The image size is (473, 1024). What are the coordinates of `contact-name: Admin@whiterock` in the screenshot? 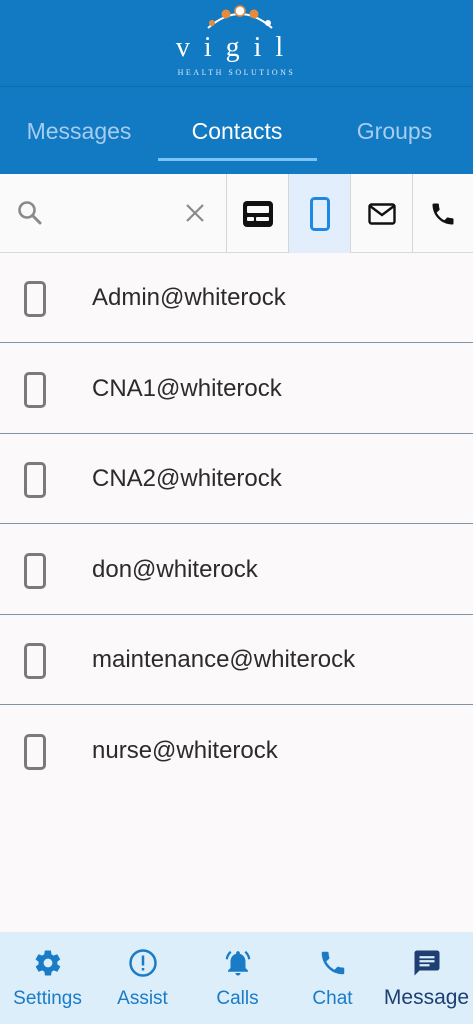 It's located at (189, 297).